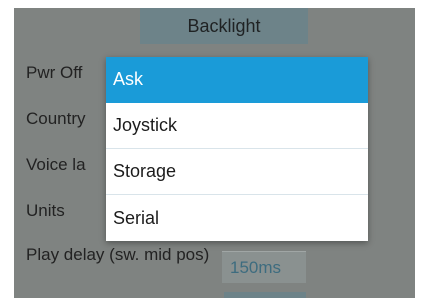  I want to click on dropdown-option-label: Ask, so click(128, 79).